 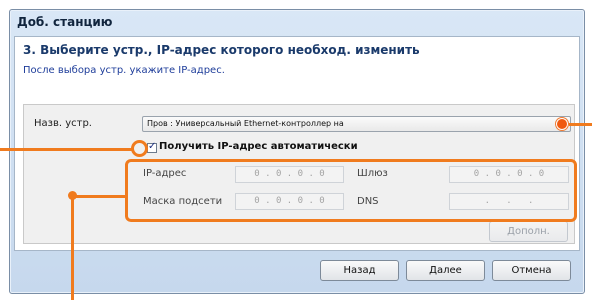 I want to click on device-name-label: Назв. устр., so click(x=63, y=123).